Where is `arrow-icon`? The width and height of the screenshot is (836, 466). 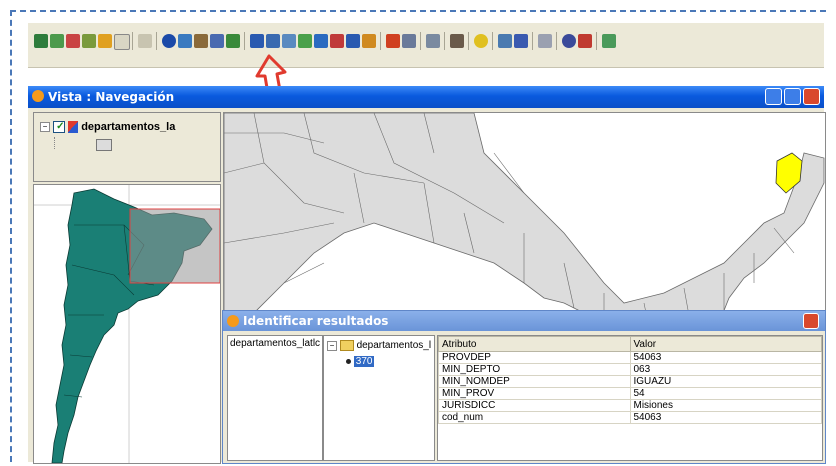 arrow-icon is located at coordinates (89, 41).